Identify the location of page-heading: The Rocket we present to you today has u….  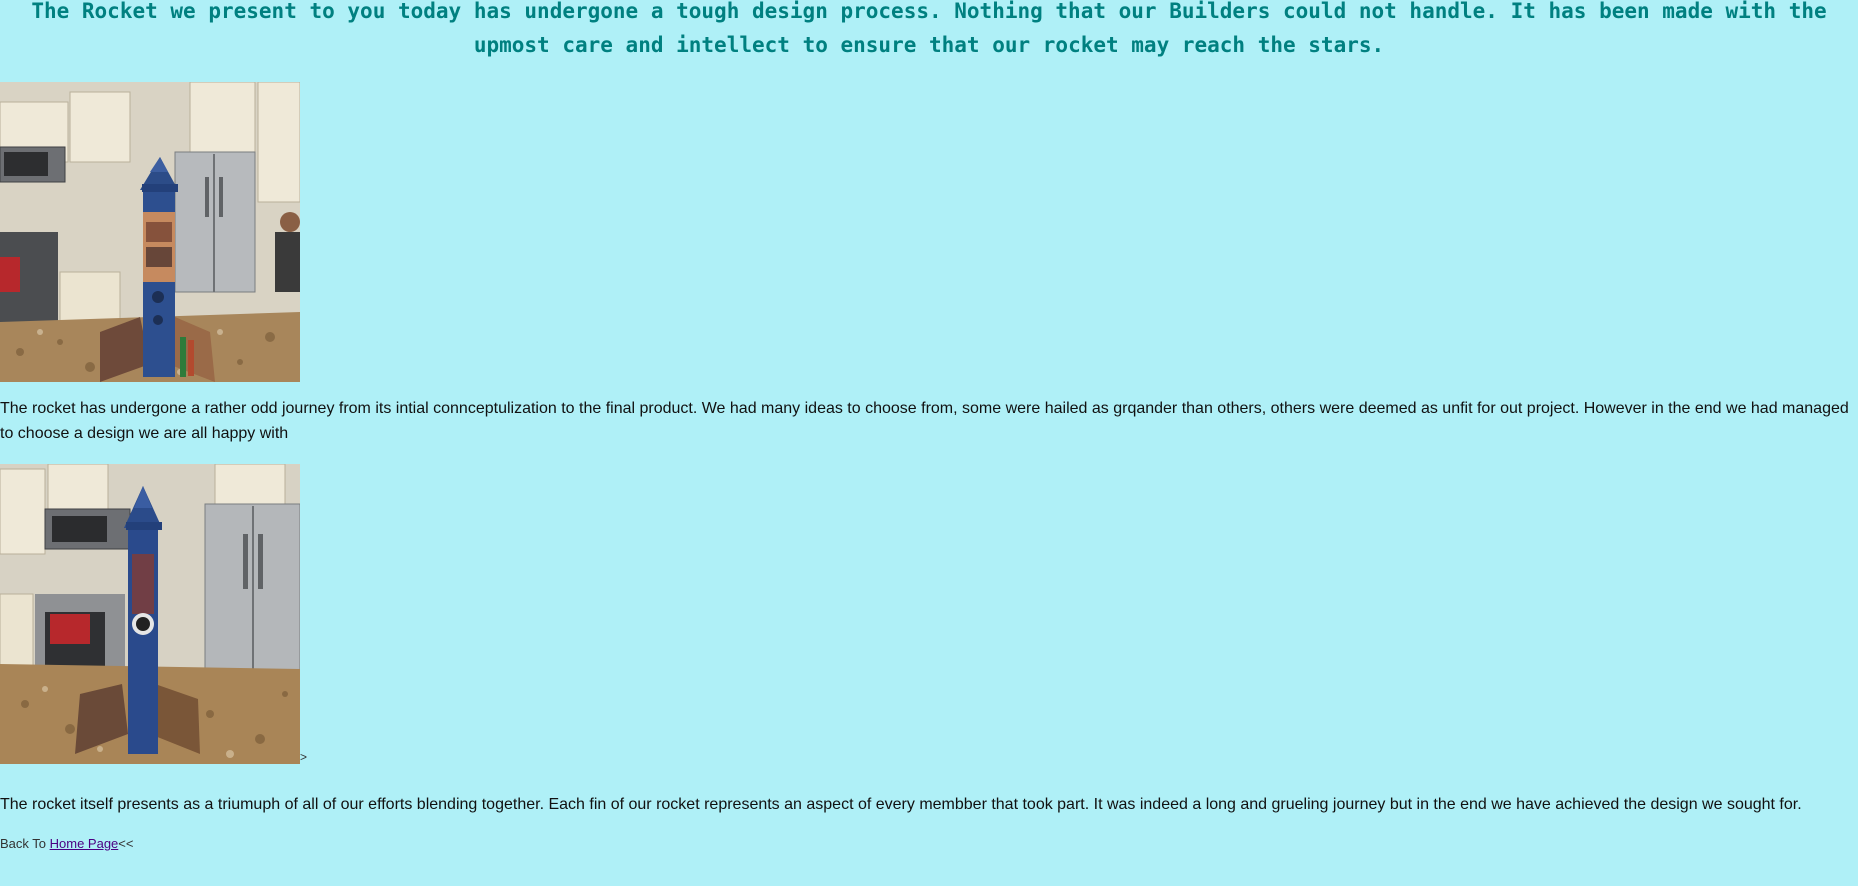
(929, 28).